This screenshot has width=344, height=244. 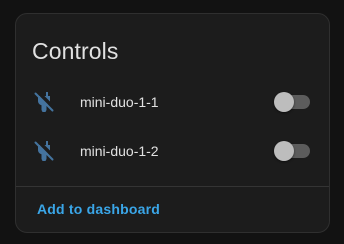 What do you see at coordinates (172, 102) in the screenshot?
I see `entity-row: mini-duo-1-1` at bounding box center [172, 102].